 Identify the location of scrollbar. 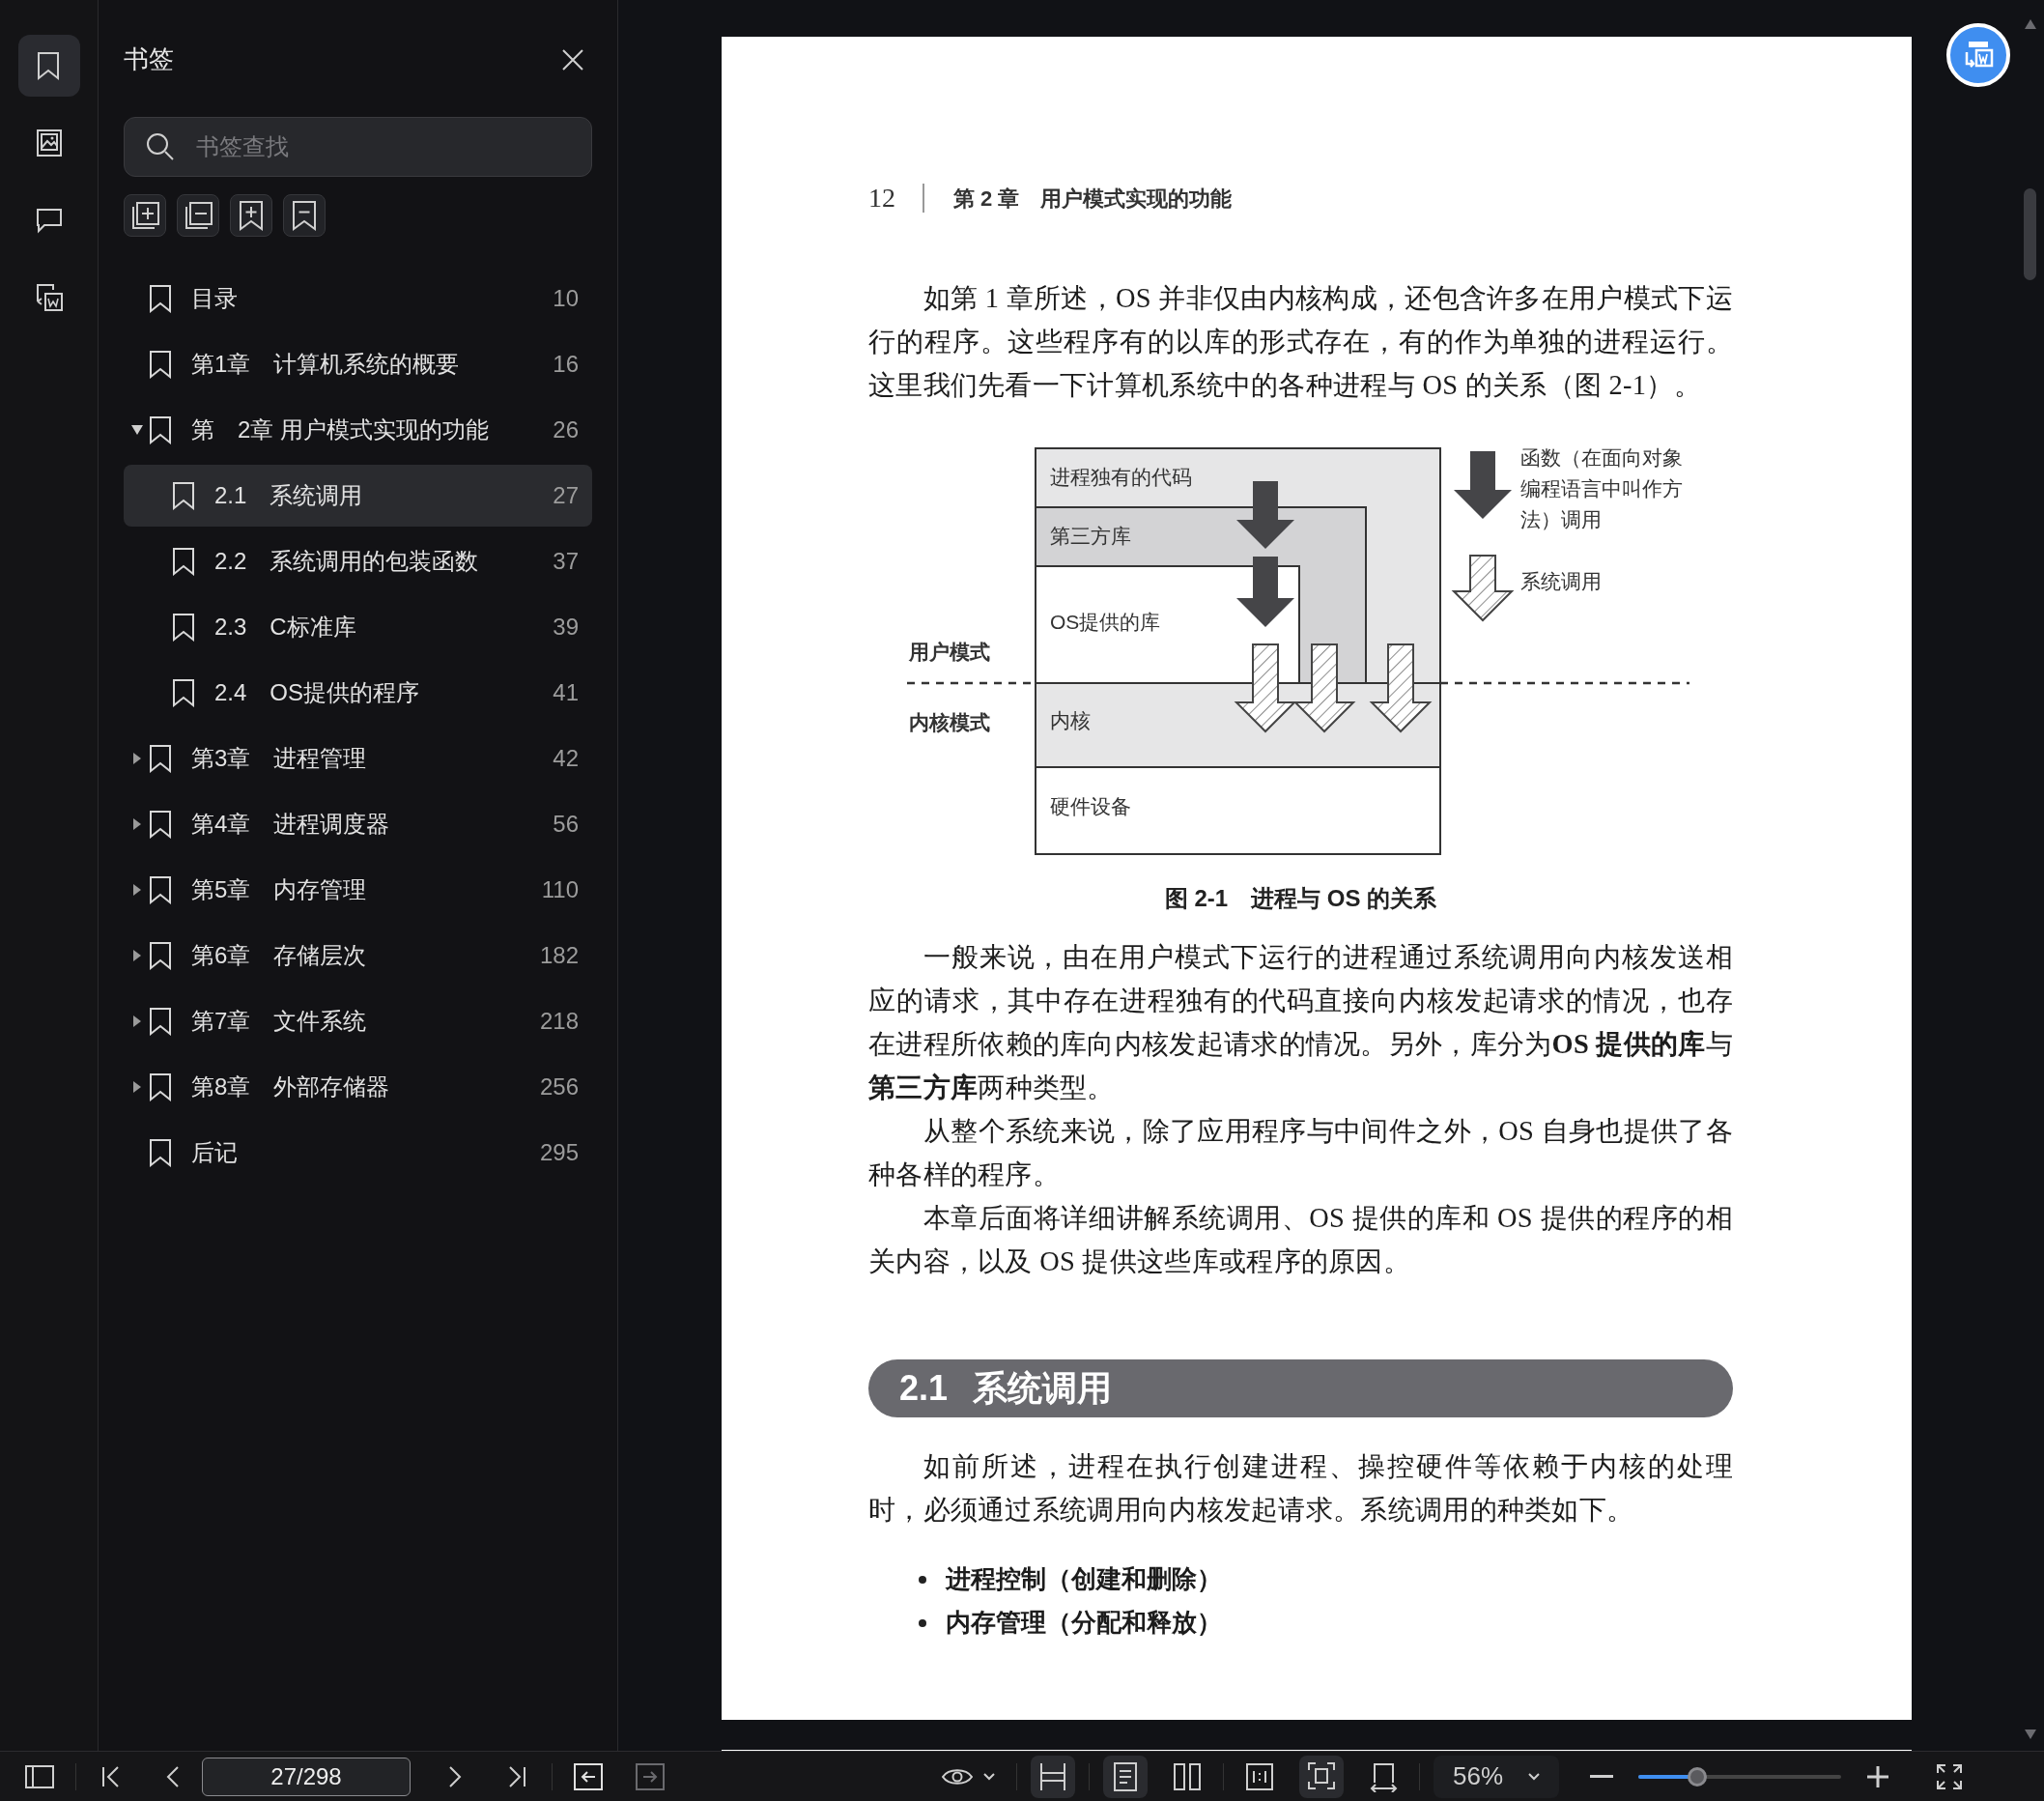
(2030, 234).